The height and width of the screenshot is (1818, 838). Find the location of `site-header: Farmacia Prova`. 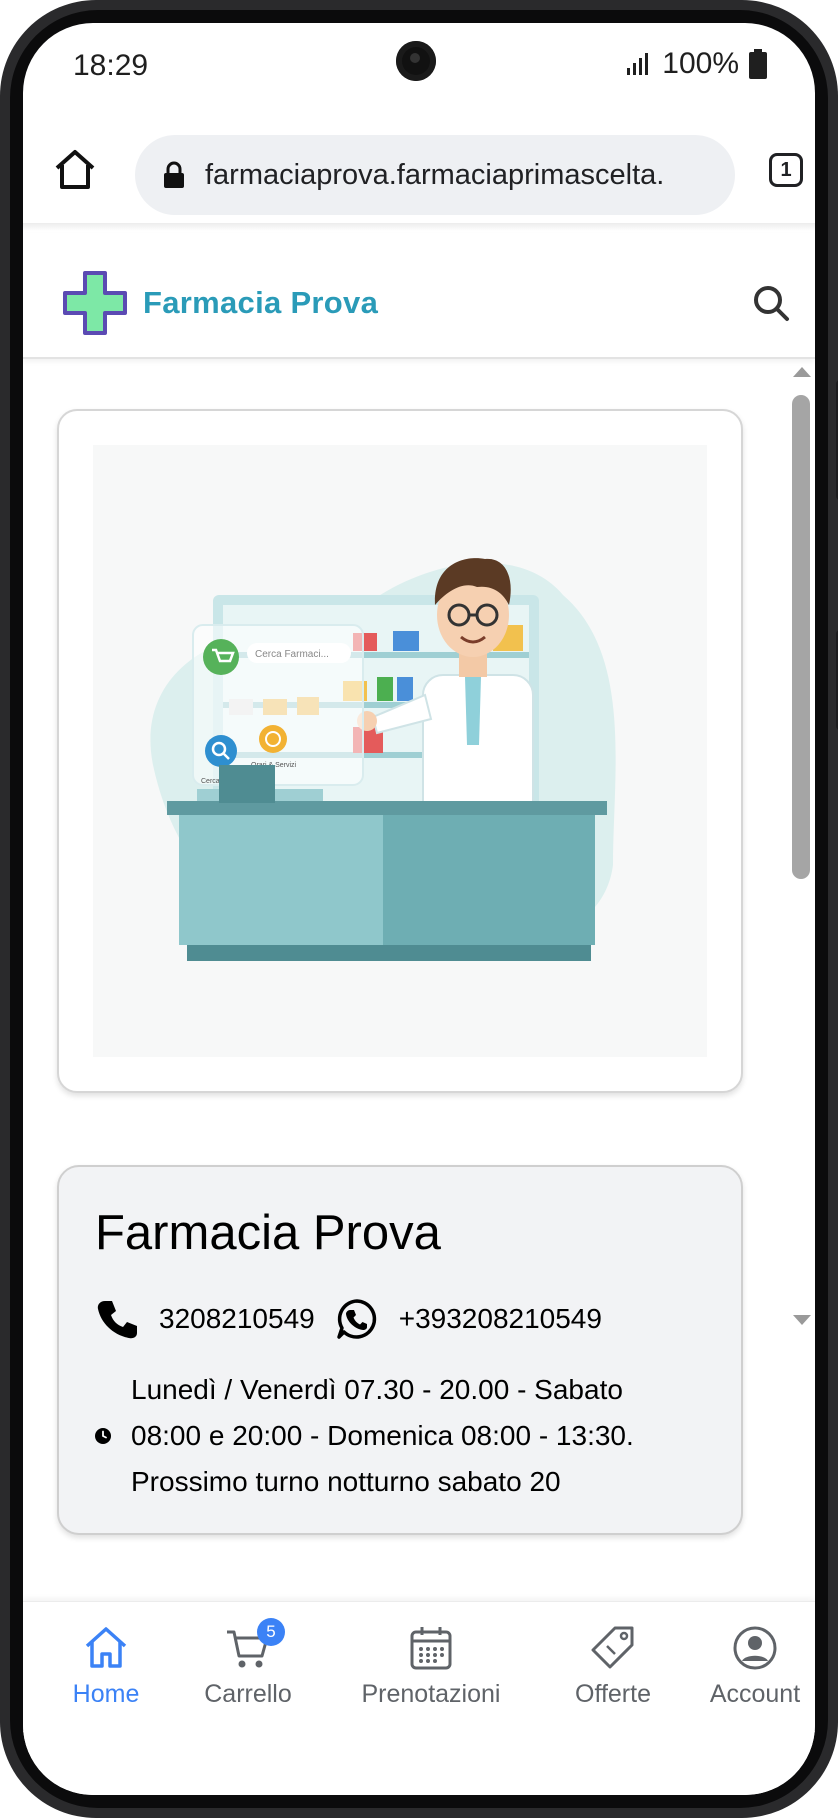

site-header: Farmacia Prova is located at coordinates (419, 296).